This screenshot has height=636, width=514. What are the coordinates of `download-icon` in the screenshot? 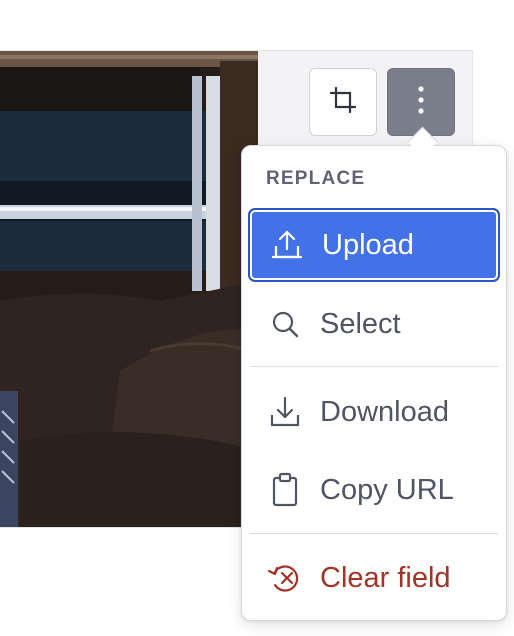 It's located at (285, 412).